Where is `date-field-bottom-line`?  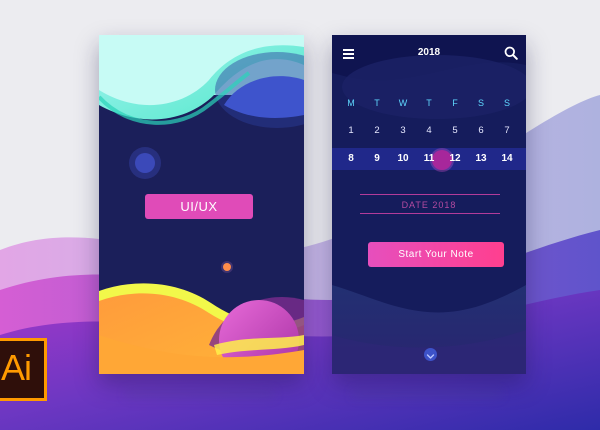
date-field-bottom-line is located at coordinates (430, 213).